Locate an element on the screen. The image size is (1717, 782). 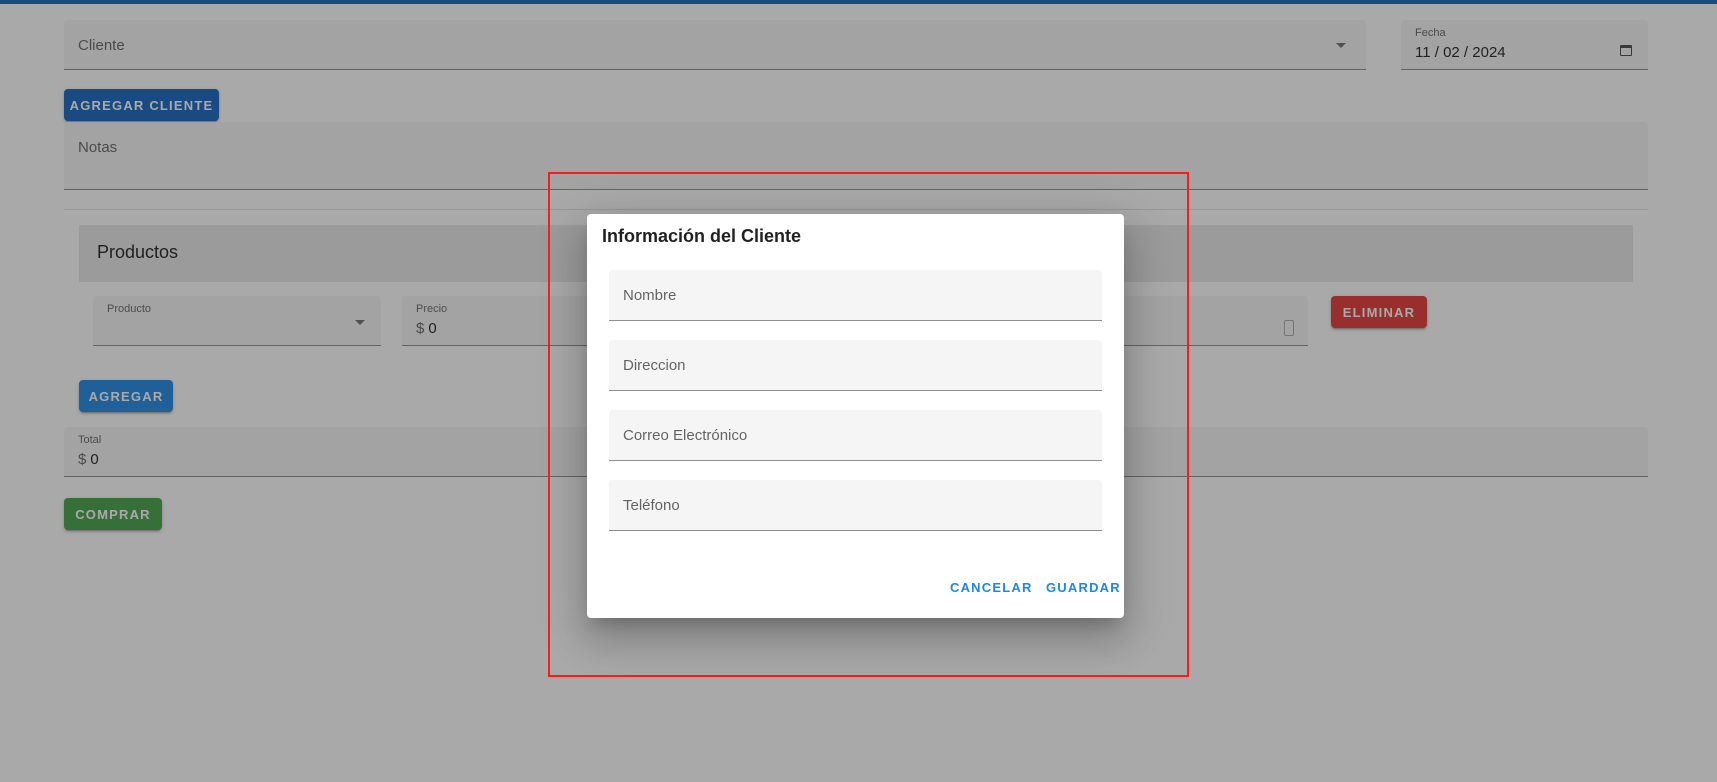
direccion-field: Direccion is located at coordinates (855, 365).